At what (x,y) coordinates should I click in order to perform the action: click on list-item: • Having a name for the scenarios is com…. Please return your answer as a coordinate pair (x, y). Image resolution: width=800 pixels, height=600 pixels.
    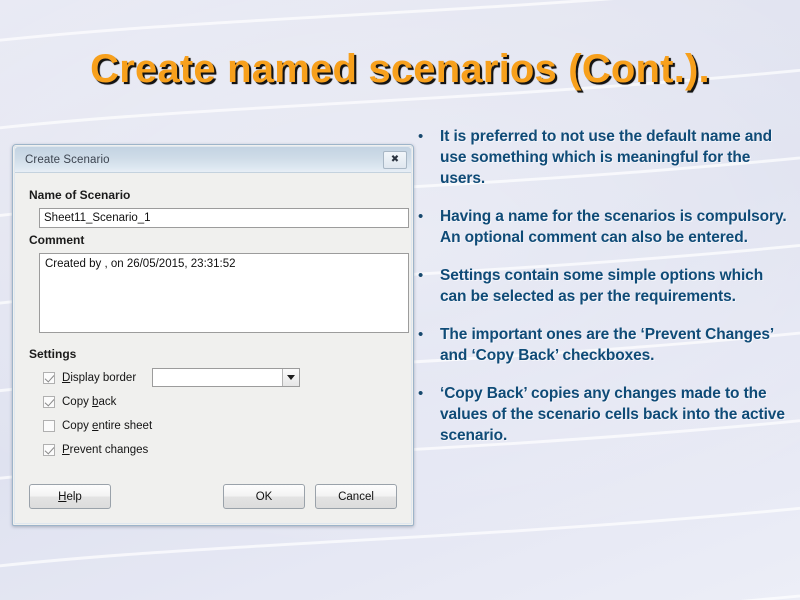
    Looking at the image, I should click on (603, 227).